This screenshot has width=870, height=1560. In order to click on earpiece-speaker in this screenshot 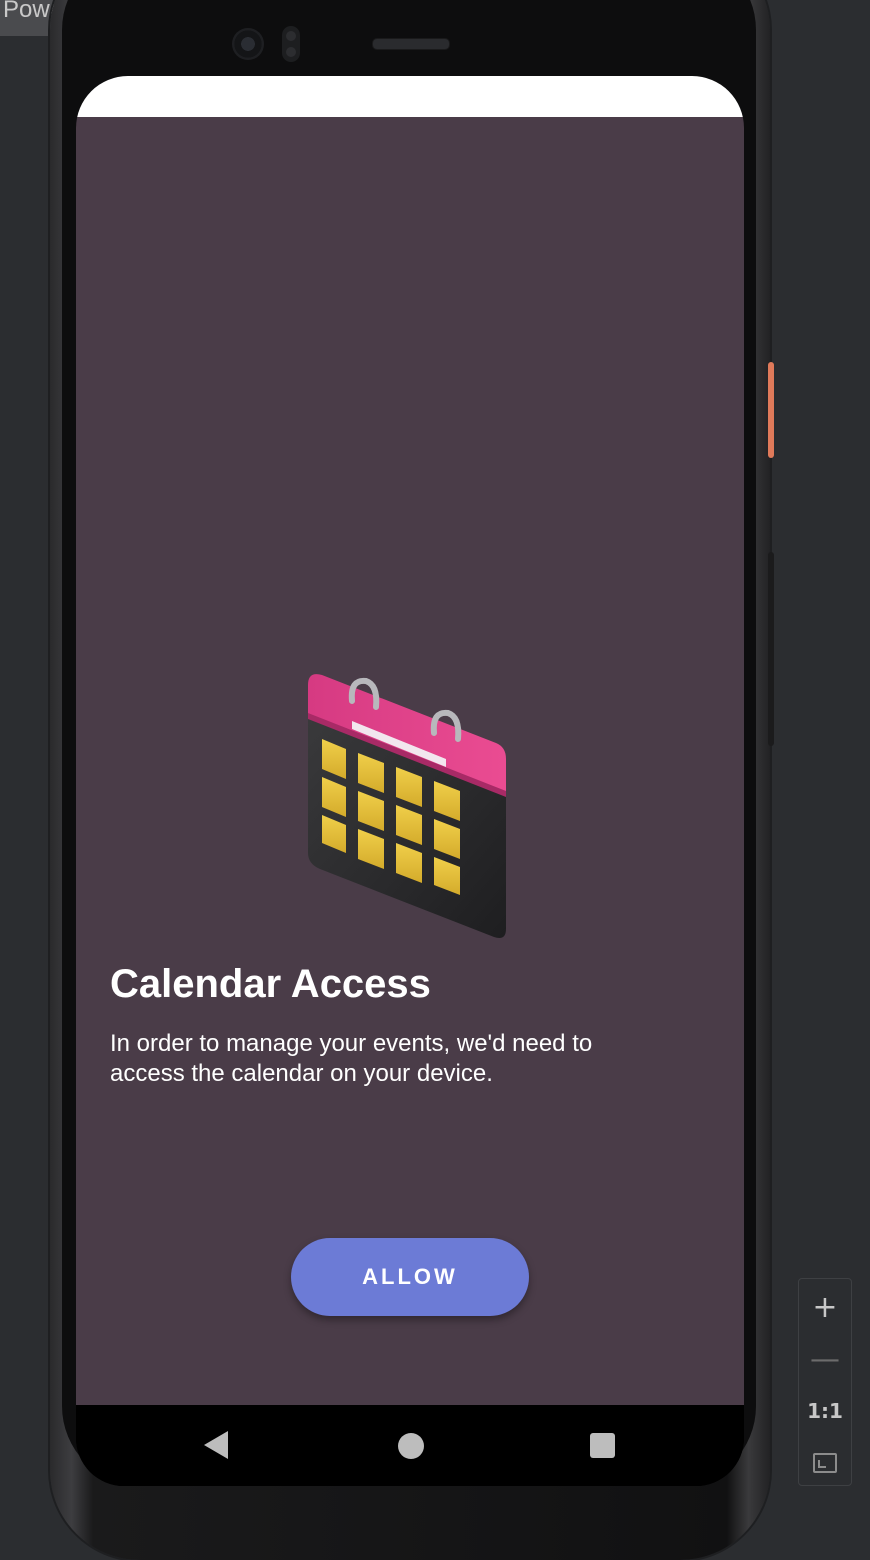, I will do `click(411, 44)`.